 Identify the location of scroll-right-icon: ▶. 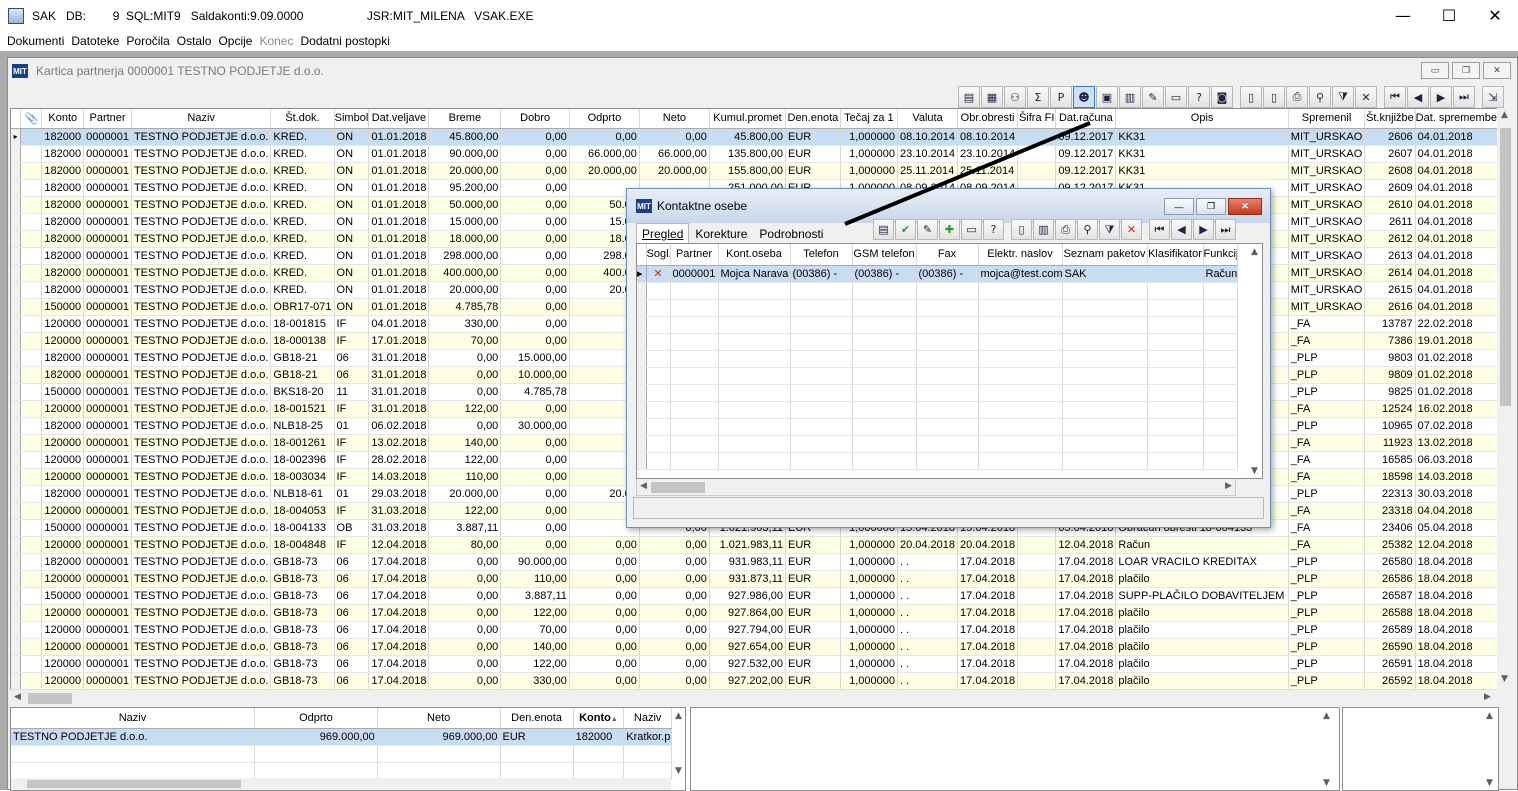
(1487, 697).